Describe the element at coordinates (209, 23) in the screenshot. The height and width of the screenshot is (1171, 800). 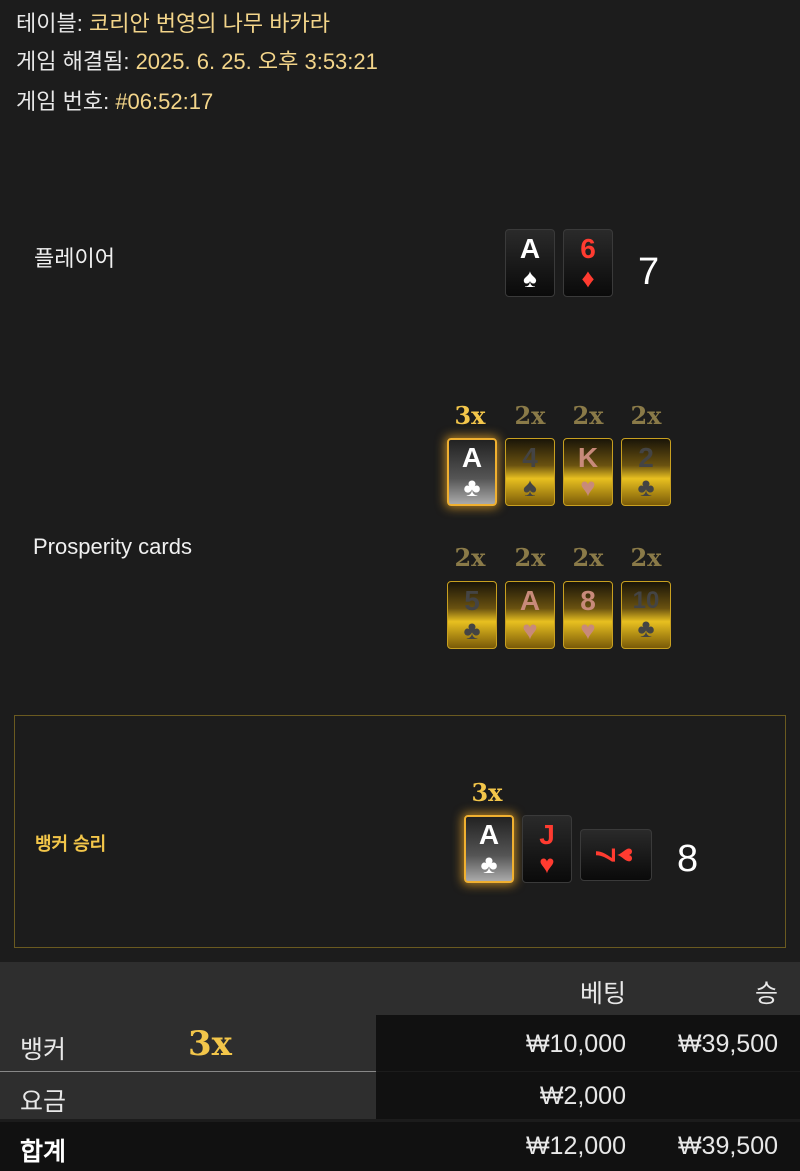
I see `table-name: 코리안 번영의 나무 바카라` at that location.